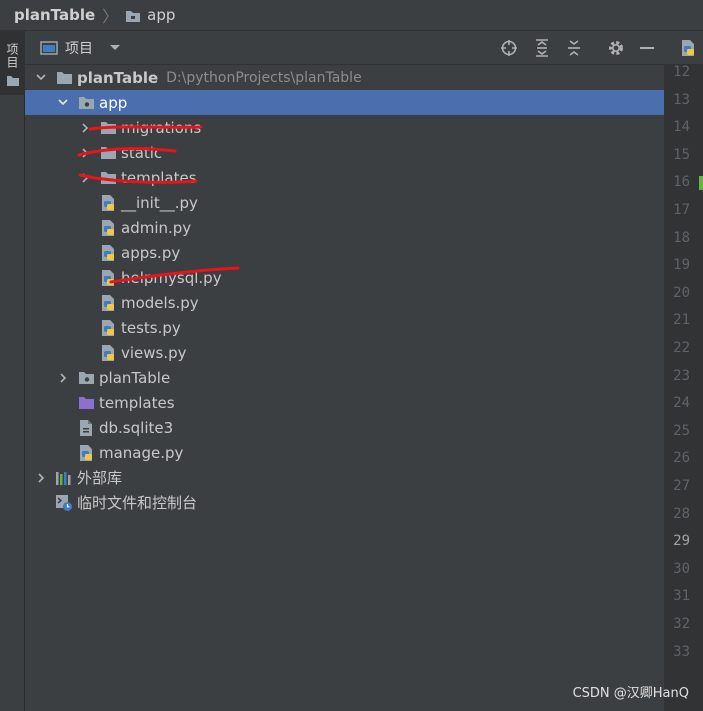 The height and width of the screenshot is (711, 703). I want to click on project-panel-header: 项目, so click(344, 48).